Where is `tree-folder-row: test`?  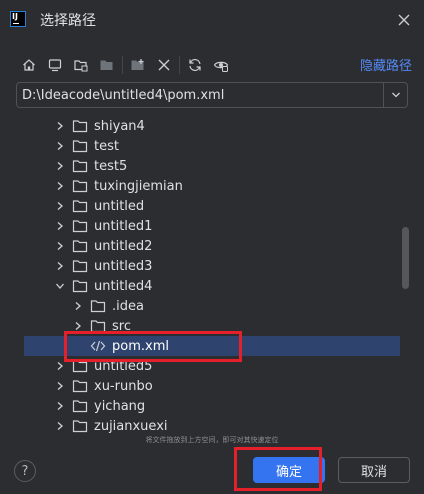 tree-folder-row: test is located at coordinates (212, 146).